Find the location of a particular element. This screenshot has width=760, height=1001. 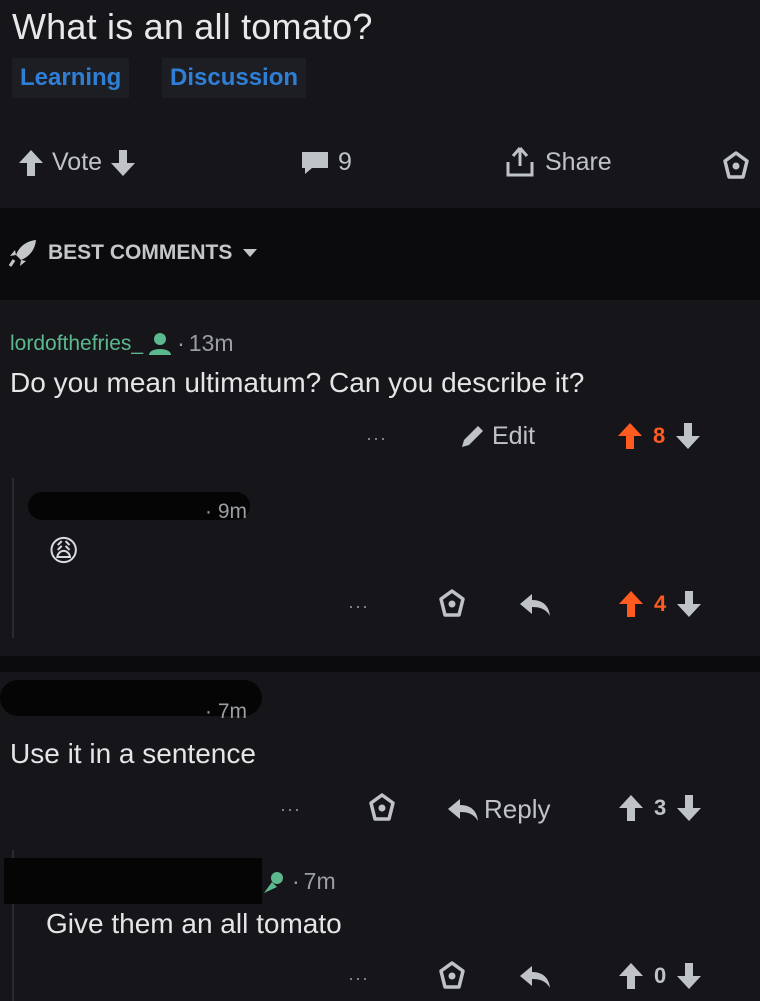

score: 8 is located at coordinates (659, 435).